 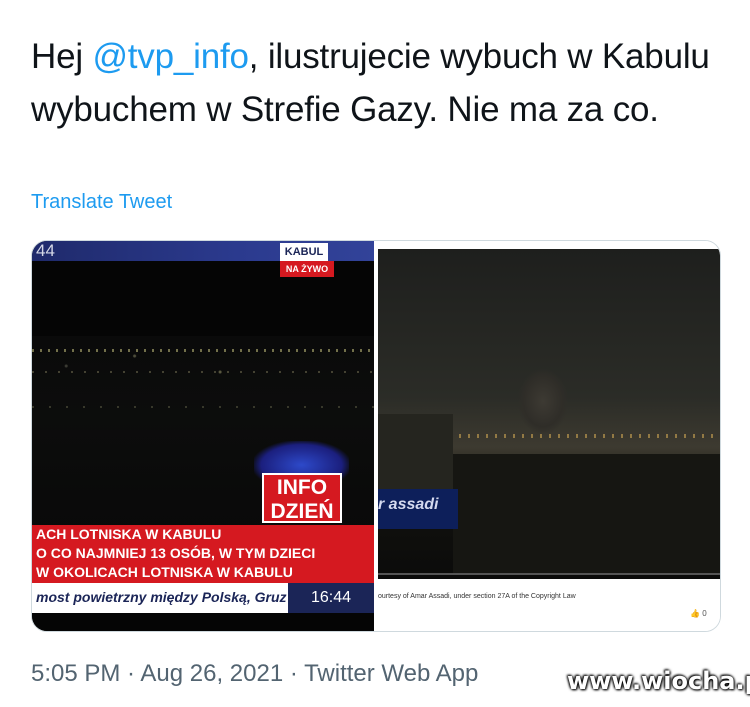 What do you see at coordinates (129, 534) in the screenshot?
I see `ticker-line: ACH LOTNISKA W KABULU` at bounding box center [129, 534].